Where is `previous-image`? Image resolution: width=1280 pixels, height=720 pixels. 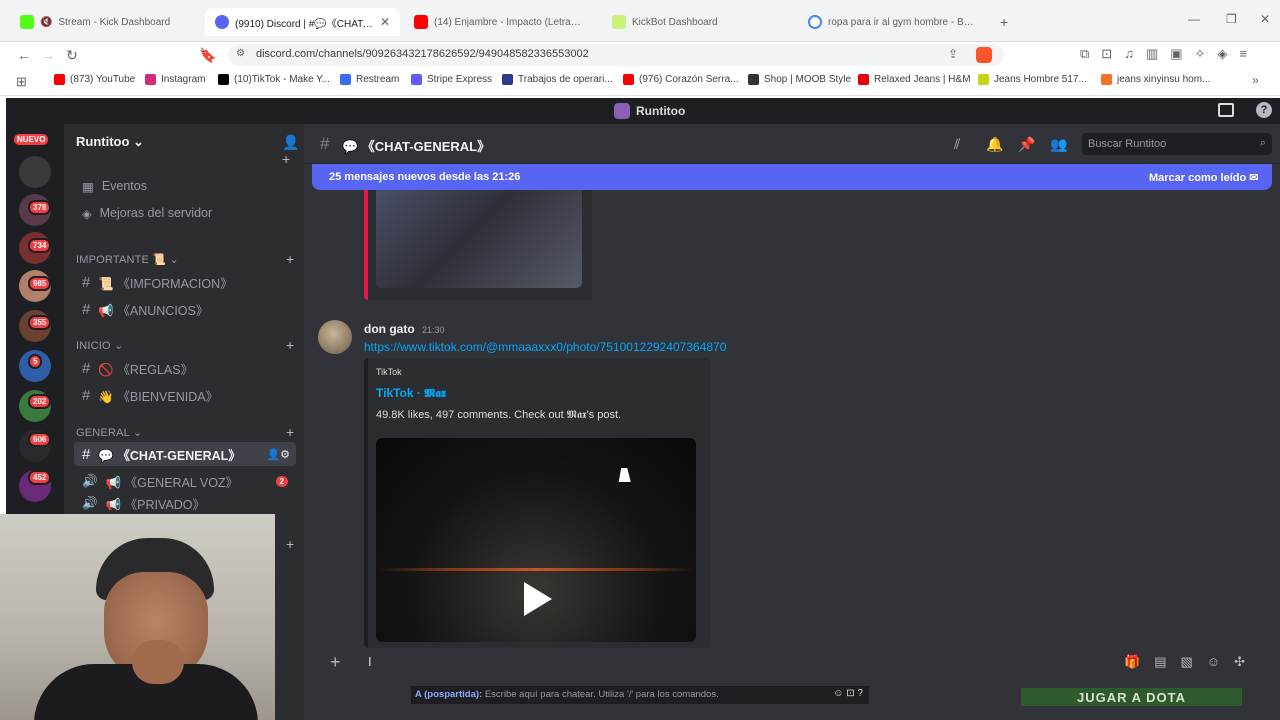
previous-image is located at coordinates (479, 239).